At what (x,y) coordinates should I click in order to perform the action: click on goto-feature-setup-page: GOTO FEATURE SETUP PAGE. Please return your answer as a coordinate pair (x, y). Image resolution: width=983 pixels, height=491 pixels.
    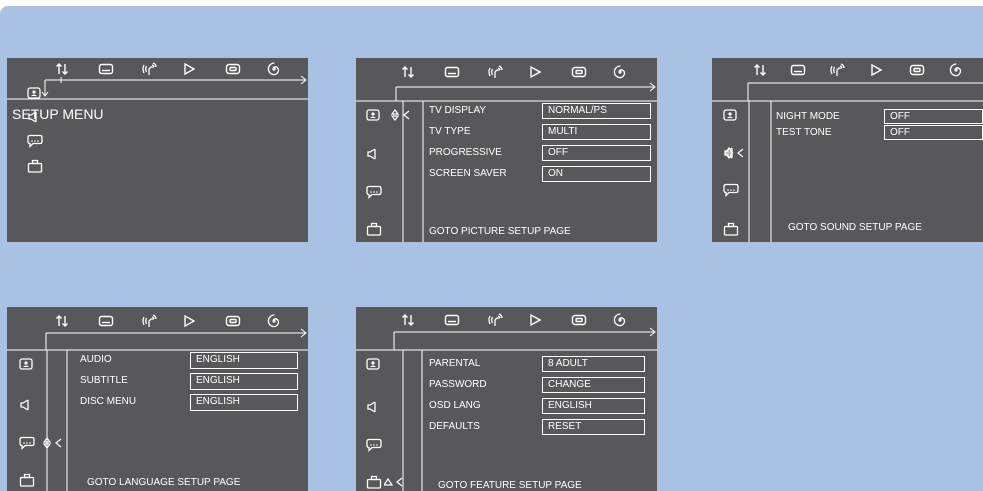
    Looking at the image, I should click on (510, 485).